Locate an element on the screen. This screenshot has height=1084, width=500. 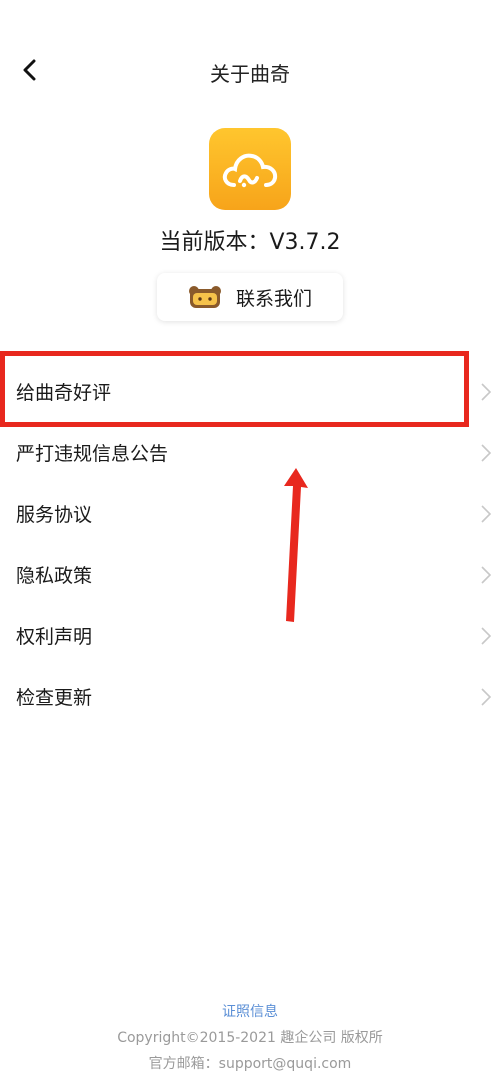
license-info-link: 证照信息 is located at coordinates (250, 1011).